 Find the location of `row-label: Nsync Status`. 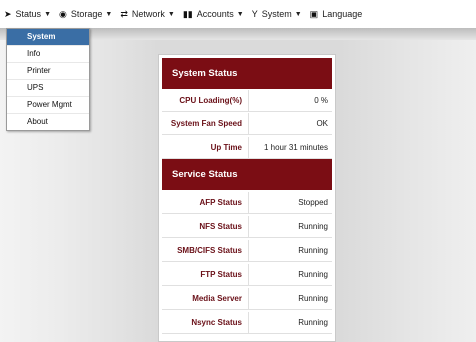

row-label: Nsync Status is located at coordinates (205, 322).